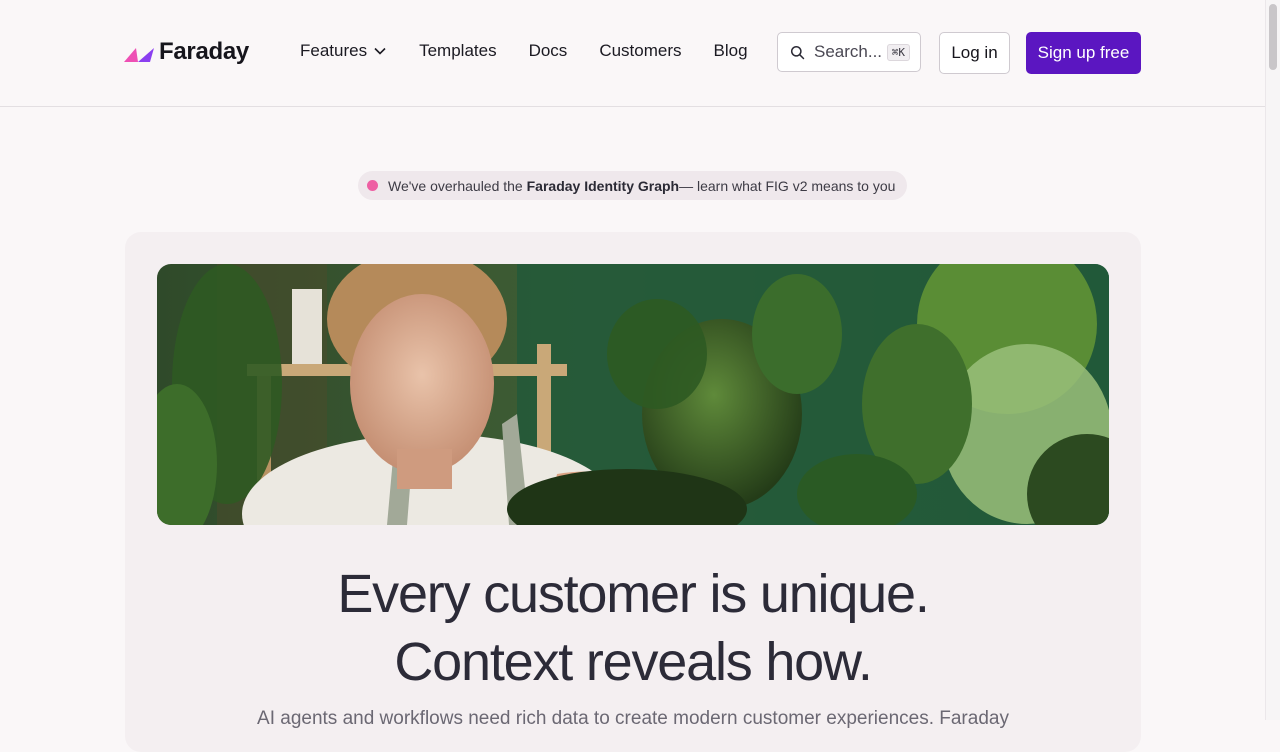 The width and height of the screenshot is (1280, 752). I want to click on brand-name: Faraday, so click(204, 51).